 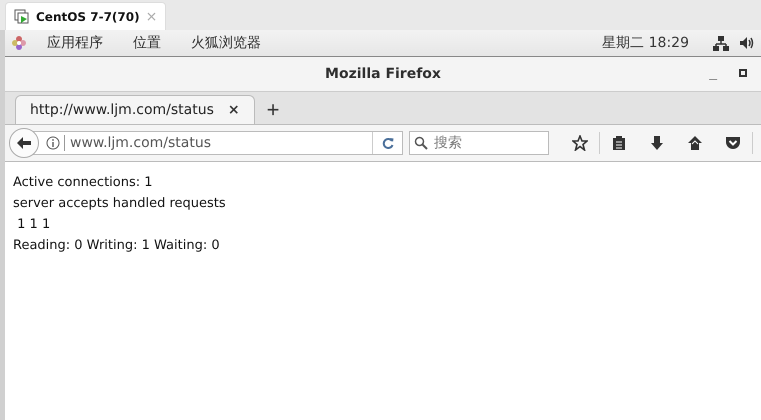 What do you see at coordinates (479, 143) in the screenshot?
I see `search-field: 搜索` at bounding box center [479, 143].